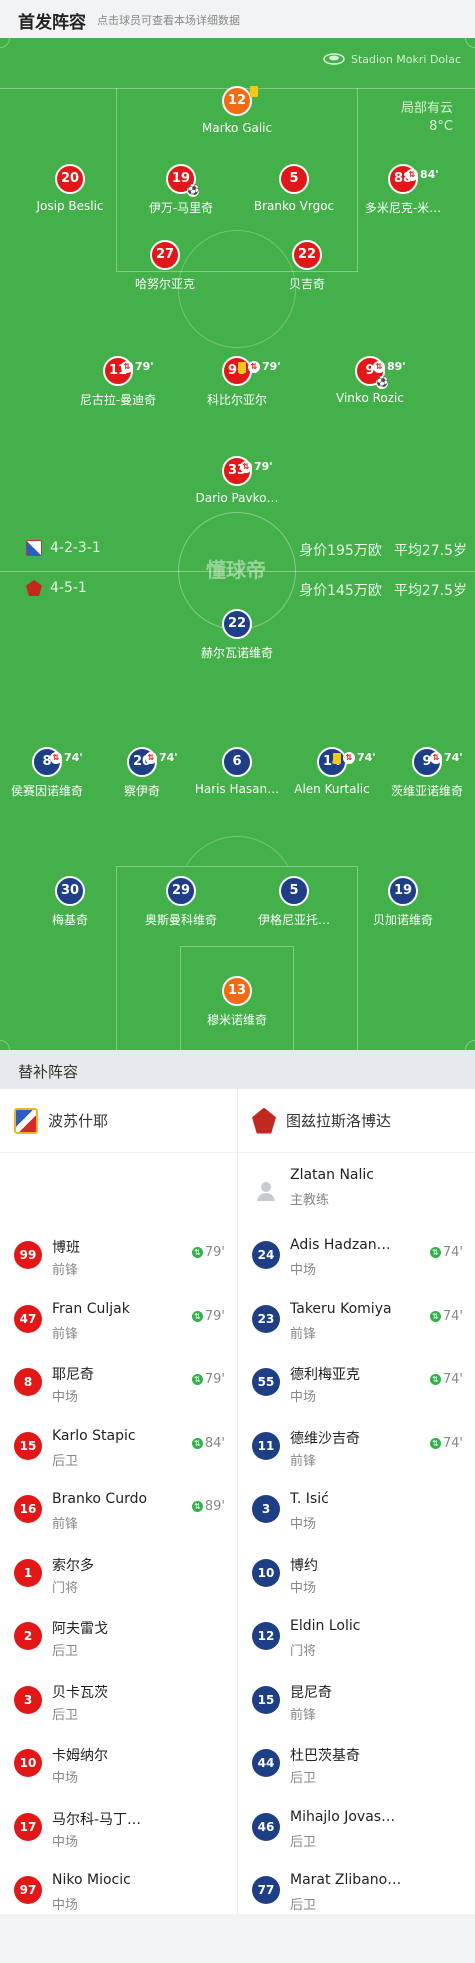 The width and height of the screenshot is (475, 1963). Describe the element at coordinates (266, 1191) in the screenshot. I see `coach-avatar-icon` at that location.